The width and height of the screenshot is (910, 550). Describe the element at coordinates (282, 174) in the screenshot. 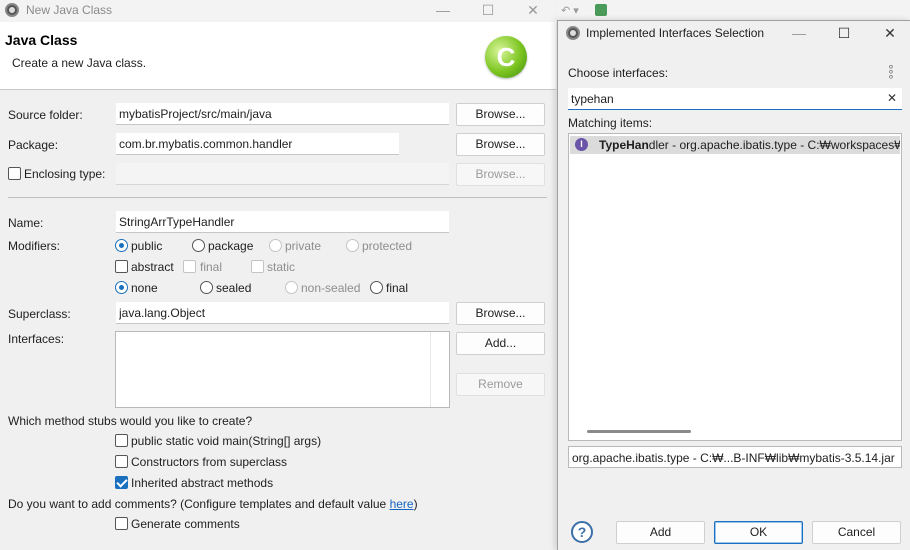

I see `enclosing-type-input` at that location.